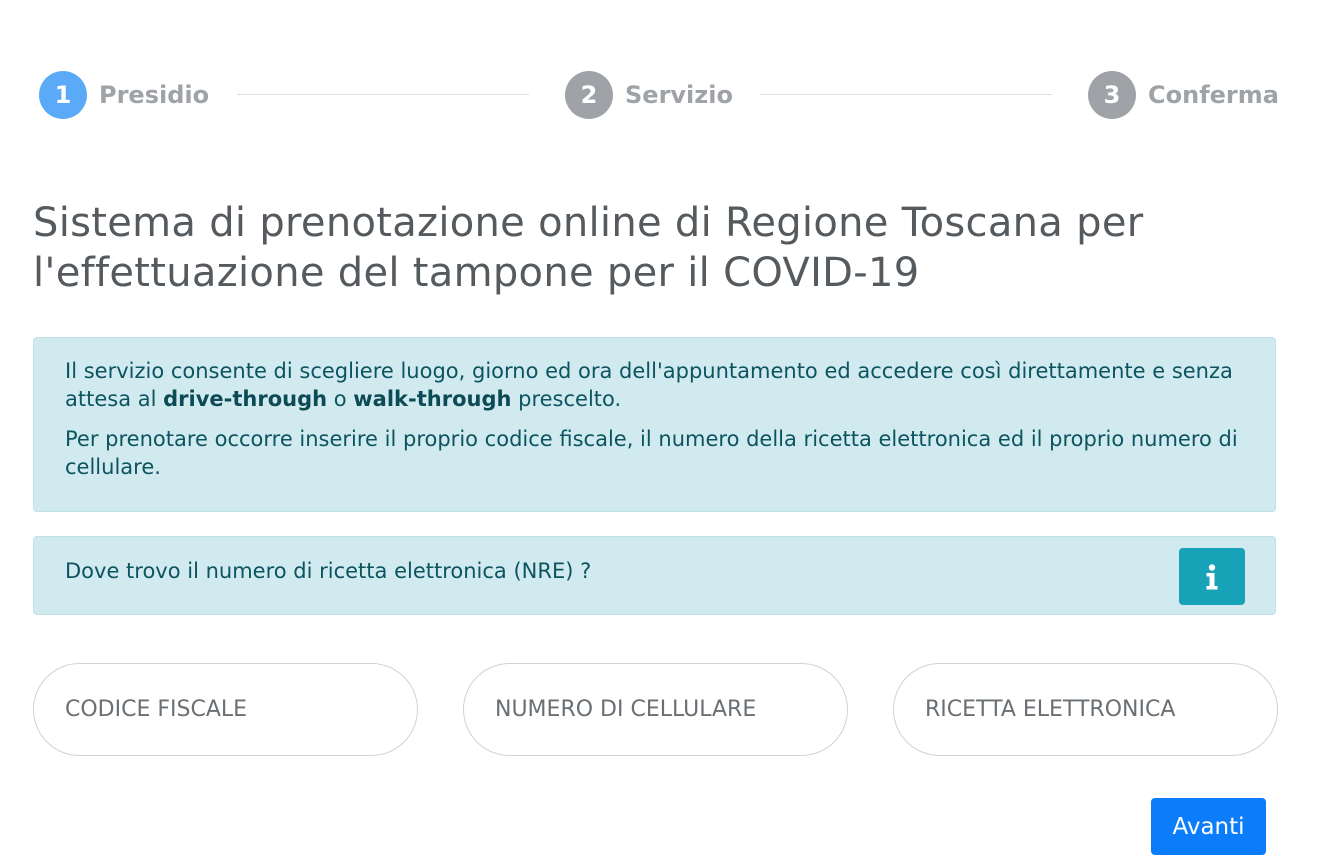 The image size is (1330, 862). Describe the element at coordinates (1112, 95) in the screenshot. I see `step-number-conferma: 3` at that location.